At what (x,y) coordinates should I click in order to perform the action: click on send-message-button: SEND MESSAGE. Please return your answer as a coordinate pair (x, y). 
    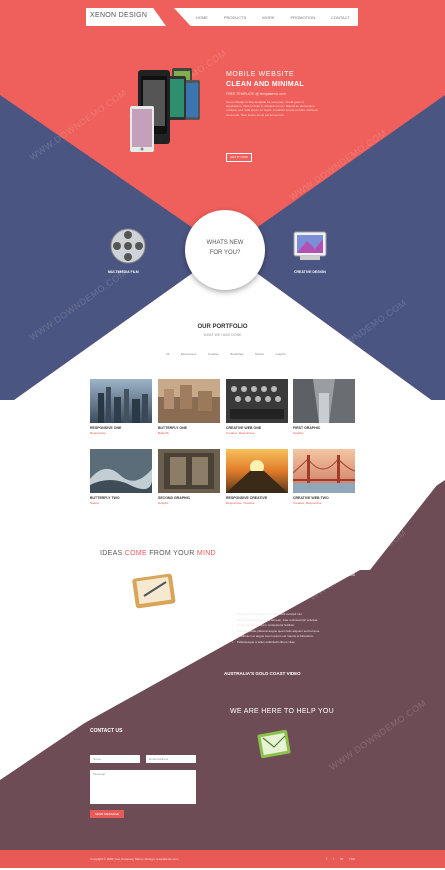
    Looking at the image, I should click on (107, 814).